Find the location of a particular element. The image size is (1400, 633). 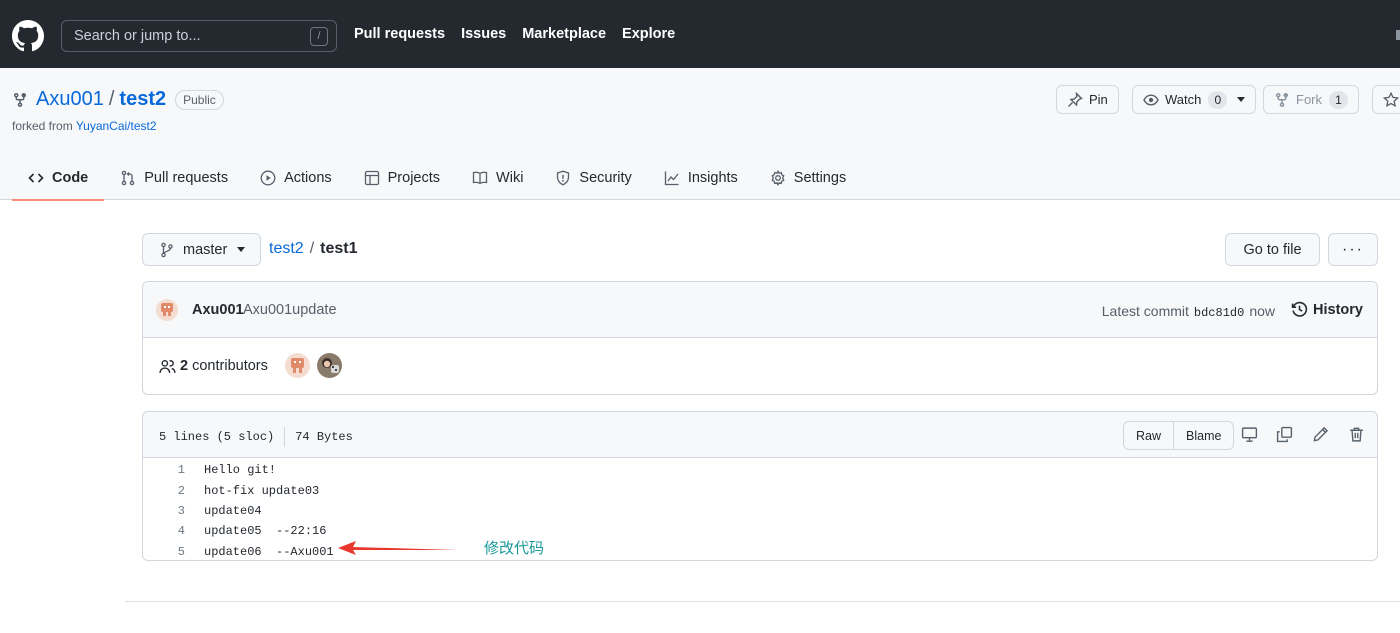

commit-sha: bdc81d0 is located at coordinates (1219, 313).